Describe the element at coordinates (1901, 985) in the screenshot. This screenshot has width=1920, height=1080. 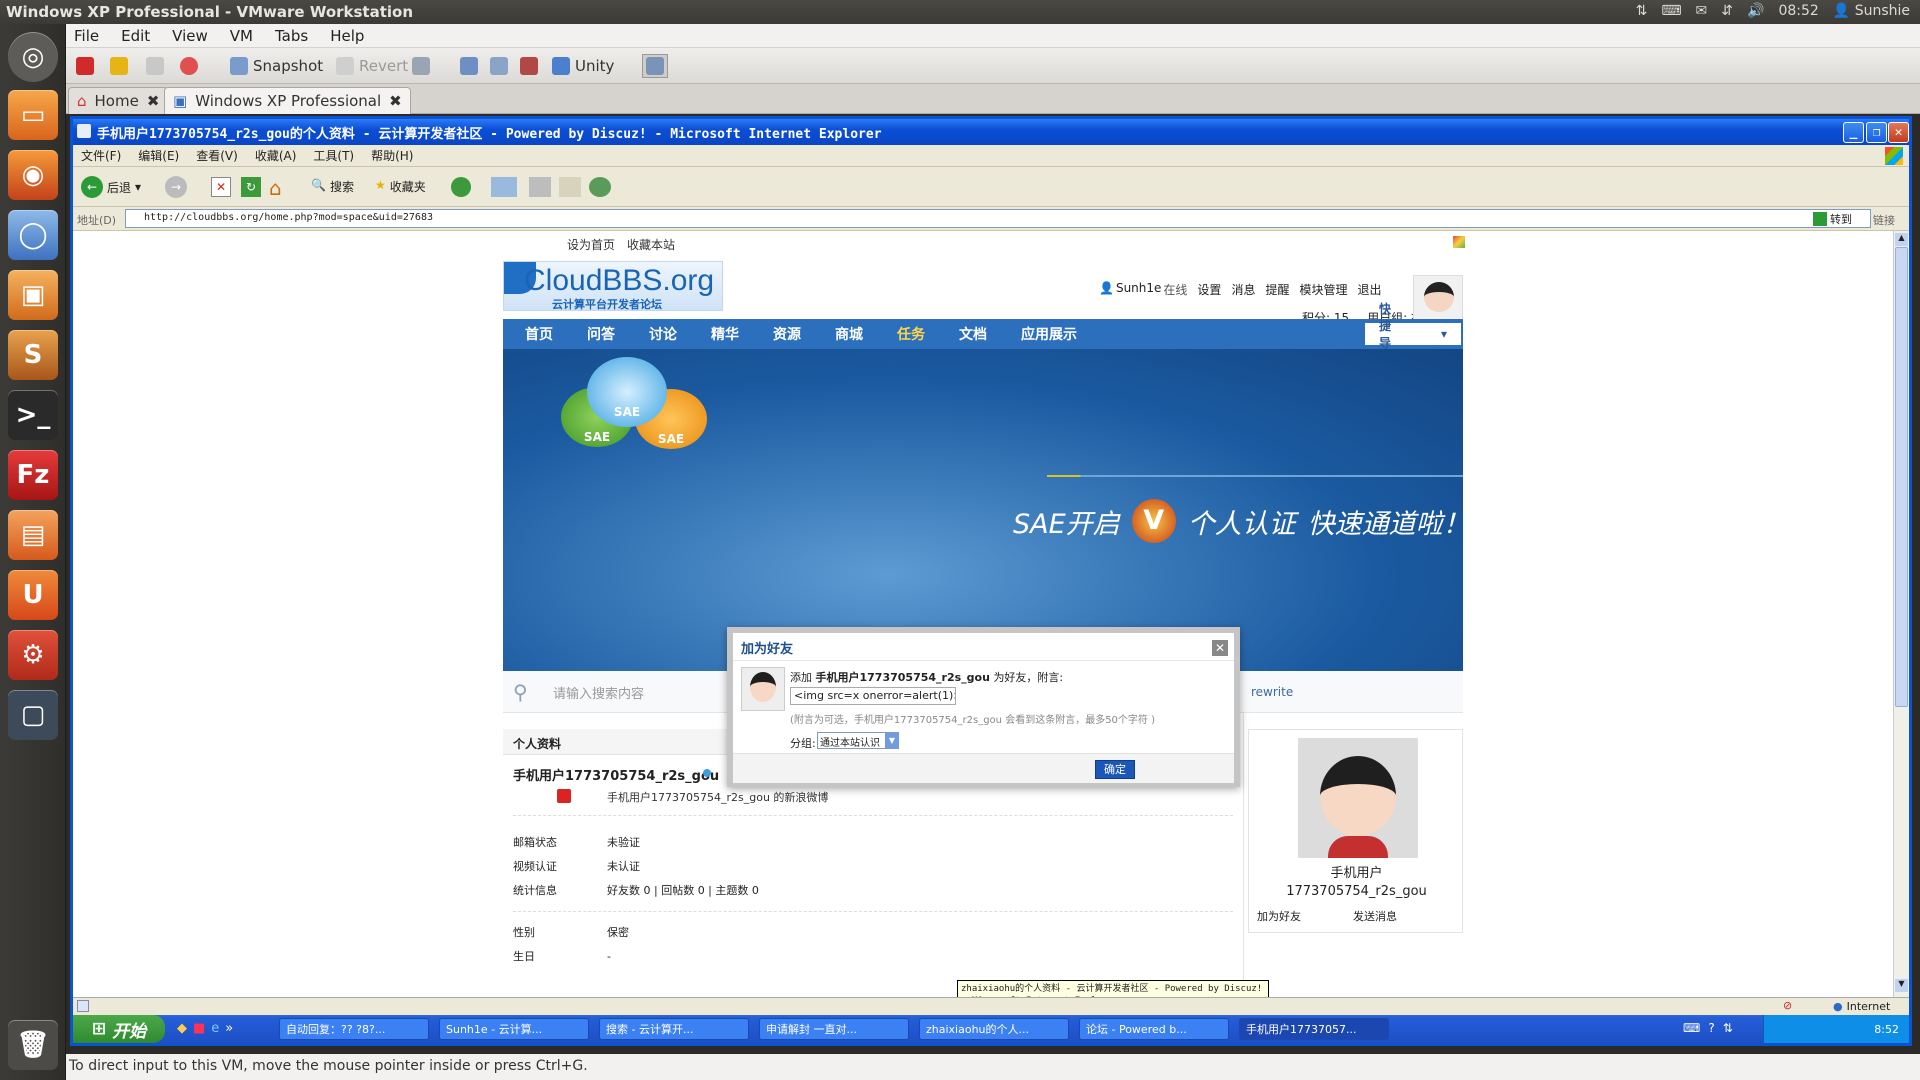
I see `scroll-down-icon: ▼` at that location.